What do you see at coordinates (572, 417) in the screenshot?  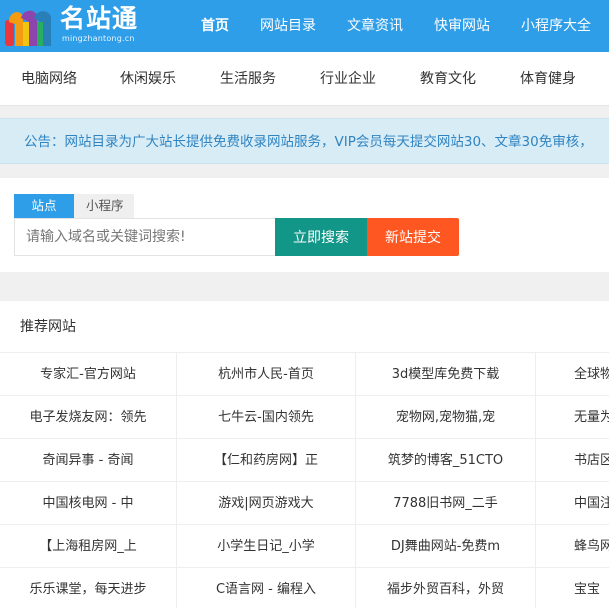 I see `site-link: 无量为` at bounding box center [572, 417].